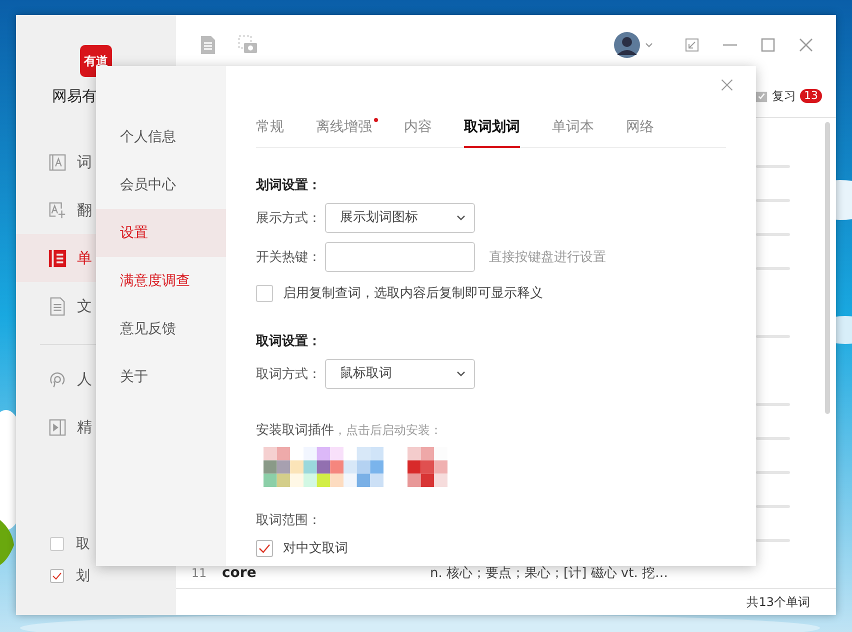 This screenshot has width=852, height=632. What do you see at coordinates (289, 218) in the screenshot?
I see `field-label: 展示方式：` at bounding box center [289, 218].